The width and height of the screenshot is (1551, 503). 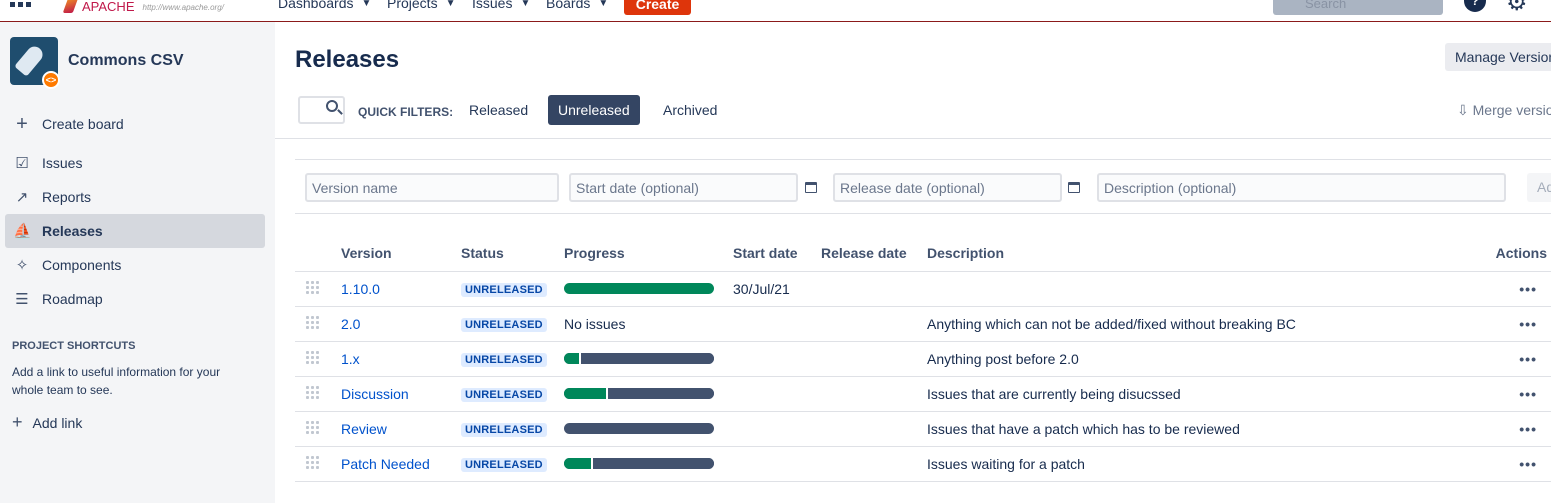 What do you see at coordinates (126, 61) in the screenshot?
I see `project-name: Commons CSV` at bounding box center [126, 61].